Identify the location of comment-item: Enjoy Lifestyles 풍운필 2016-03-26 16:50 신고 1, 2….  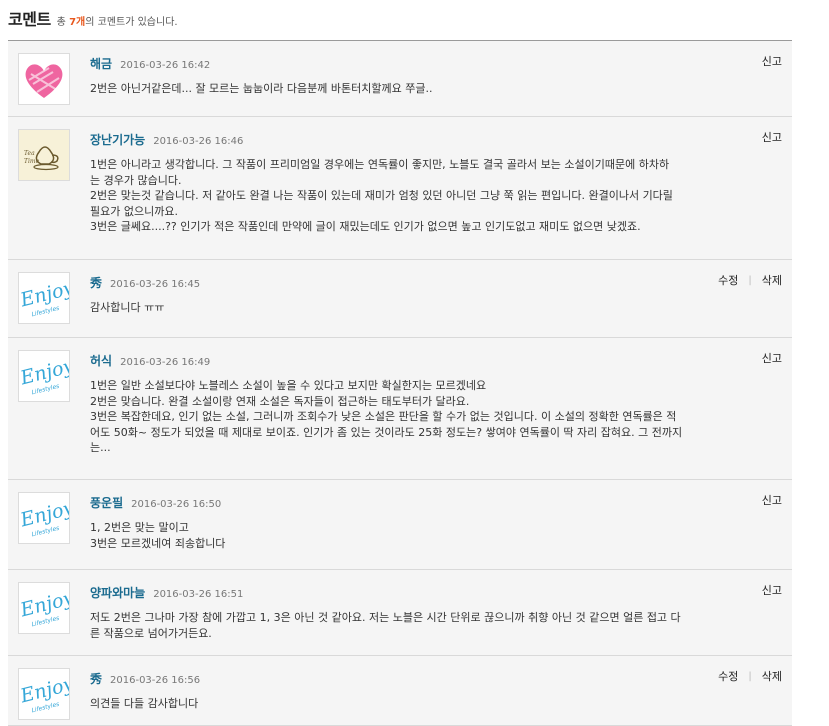
(400, 525).